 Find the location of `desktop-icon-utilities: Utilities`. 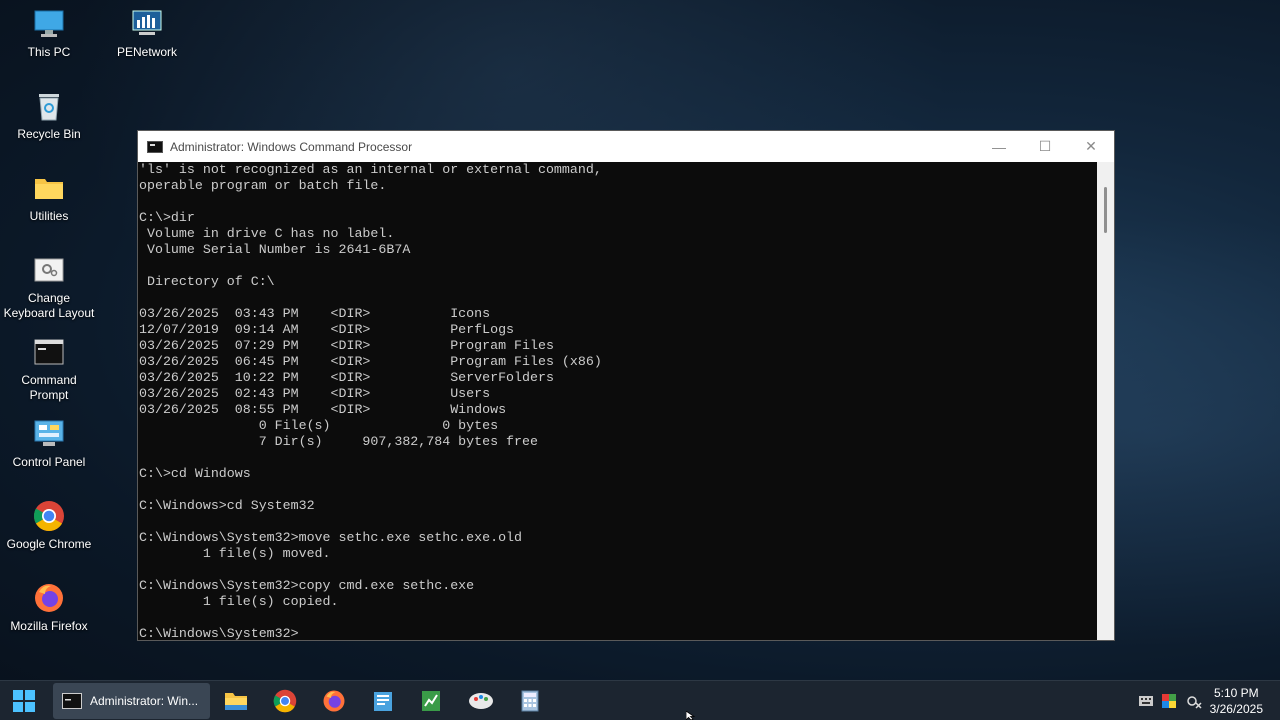

desktop-icon-utilities: Utilities is located at coordinates (49, 198).